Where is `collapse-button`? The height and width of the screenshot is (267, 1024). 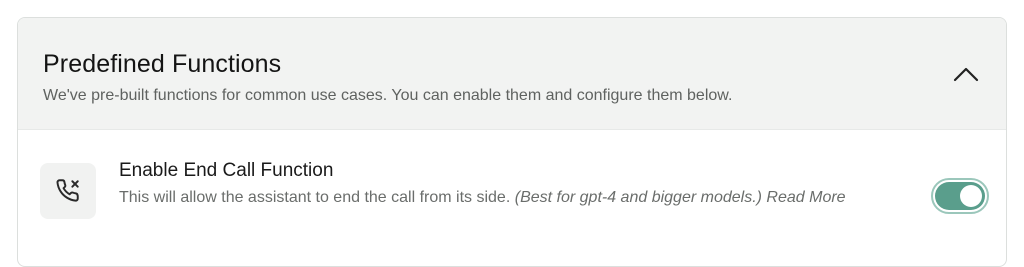
collapse-button is located at coordinates (966, 74).